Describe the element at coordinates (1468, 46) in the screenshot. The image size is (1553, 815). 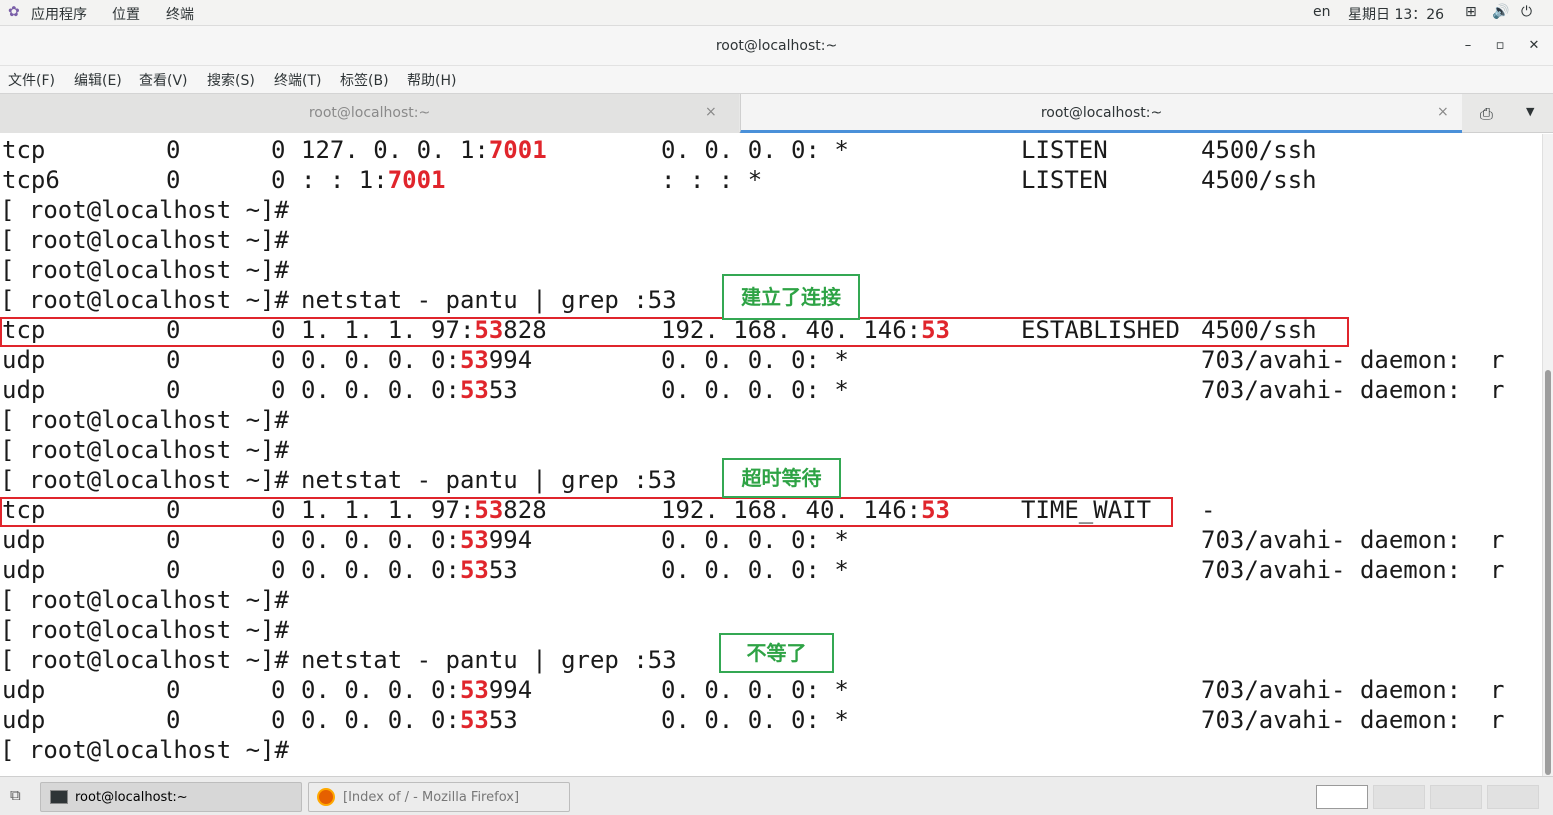
I see `minimize-button: –` at that location.